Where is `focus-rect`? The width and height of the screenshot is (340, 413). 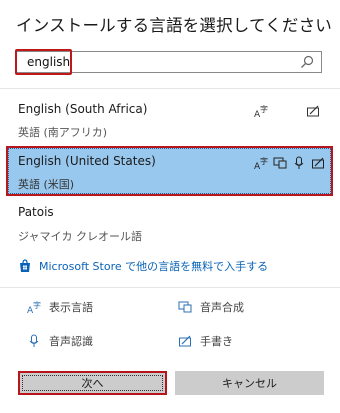
focus-rect is located at coordinates (92, 383).